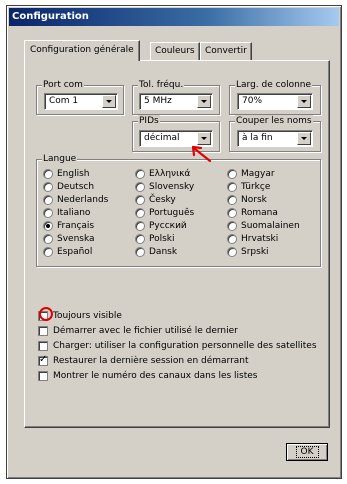  I want to click on langue-option-label: Slovensky, so click(172, 187).